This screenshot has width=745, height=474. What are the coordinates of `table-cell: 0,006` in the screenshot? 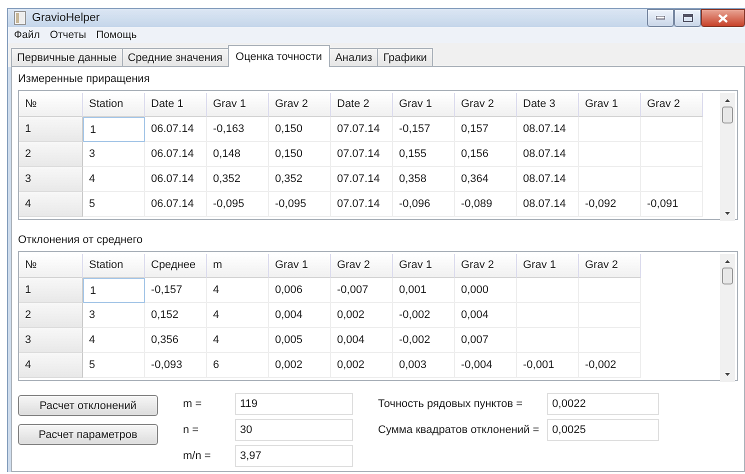 It's located at (300, 290).